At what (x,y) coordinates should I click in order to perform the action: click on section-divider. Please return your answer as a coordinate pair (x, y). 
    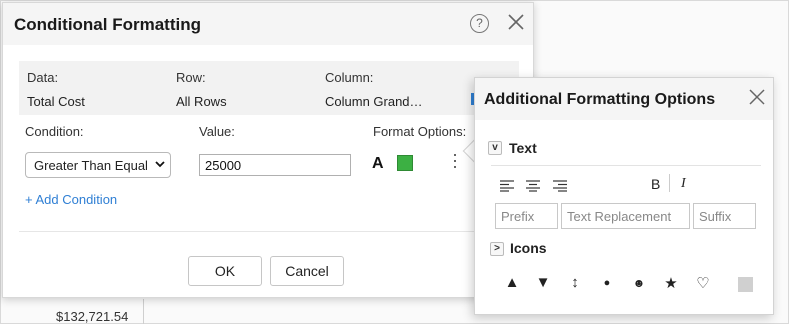
    Looking at the image, I should click on (626, 165).